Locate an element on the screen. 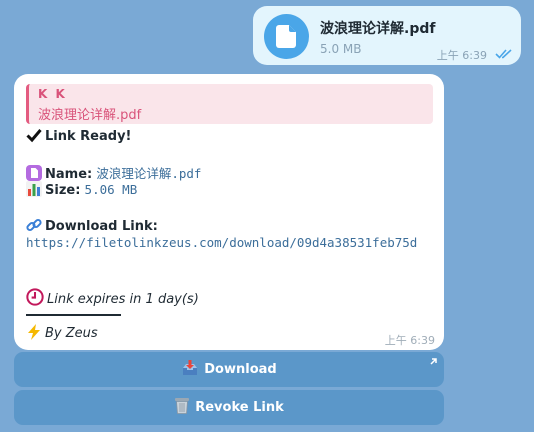 This screenshot has width=534, height=432. check-mark-icon is located at coordinates (34, 136).